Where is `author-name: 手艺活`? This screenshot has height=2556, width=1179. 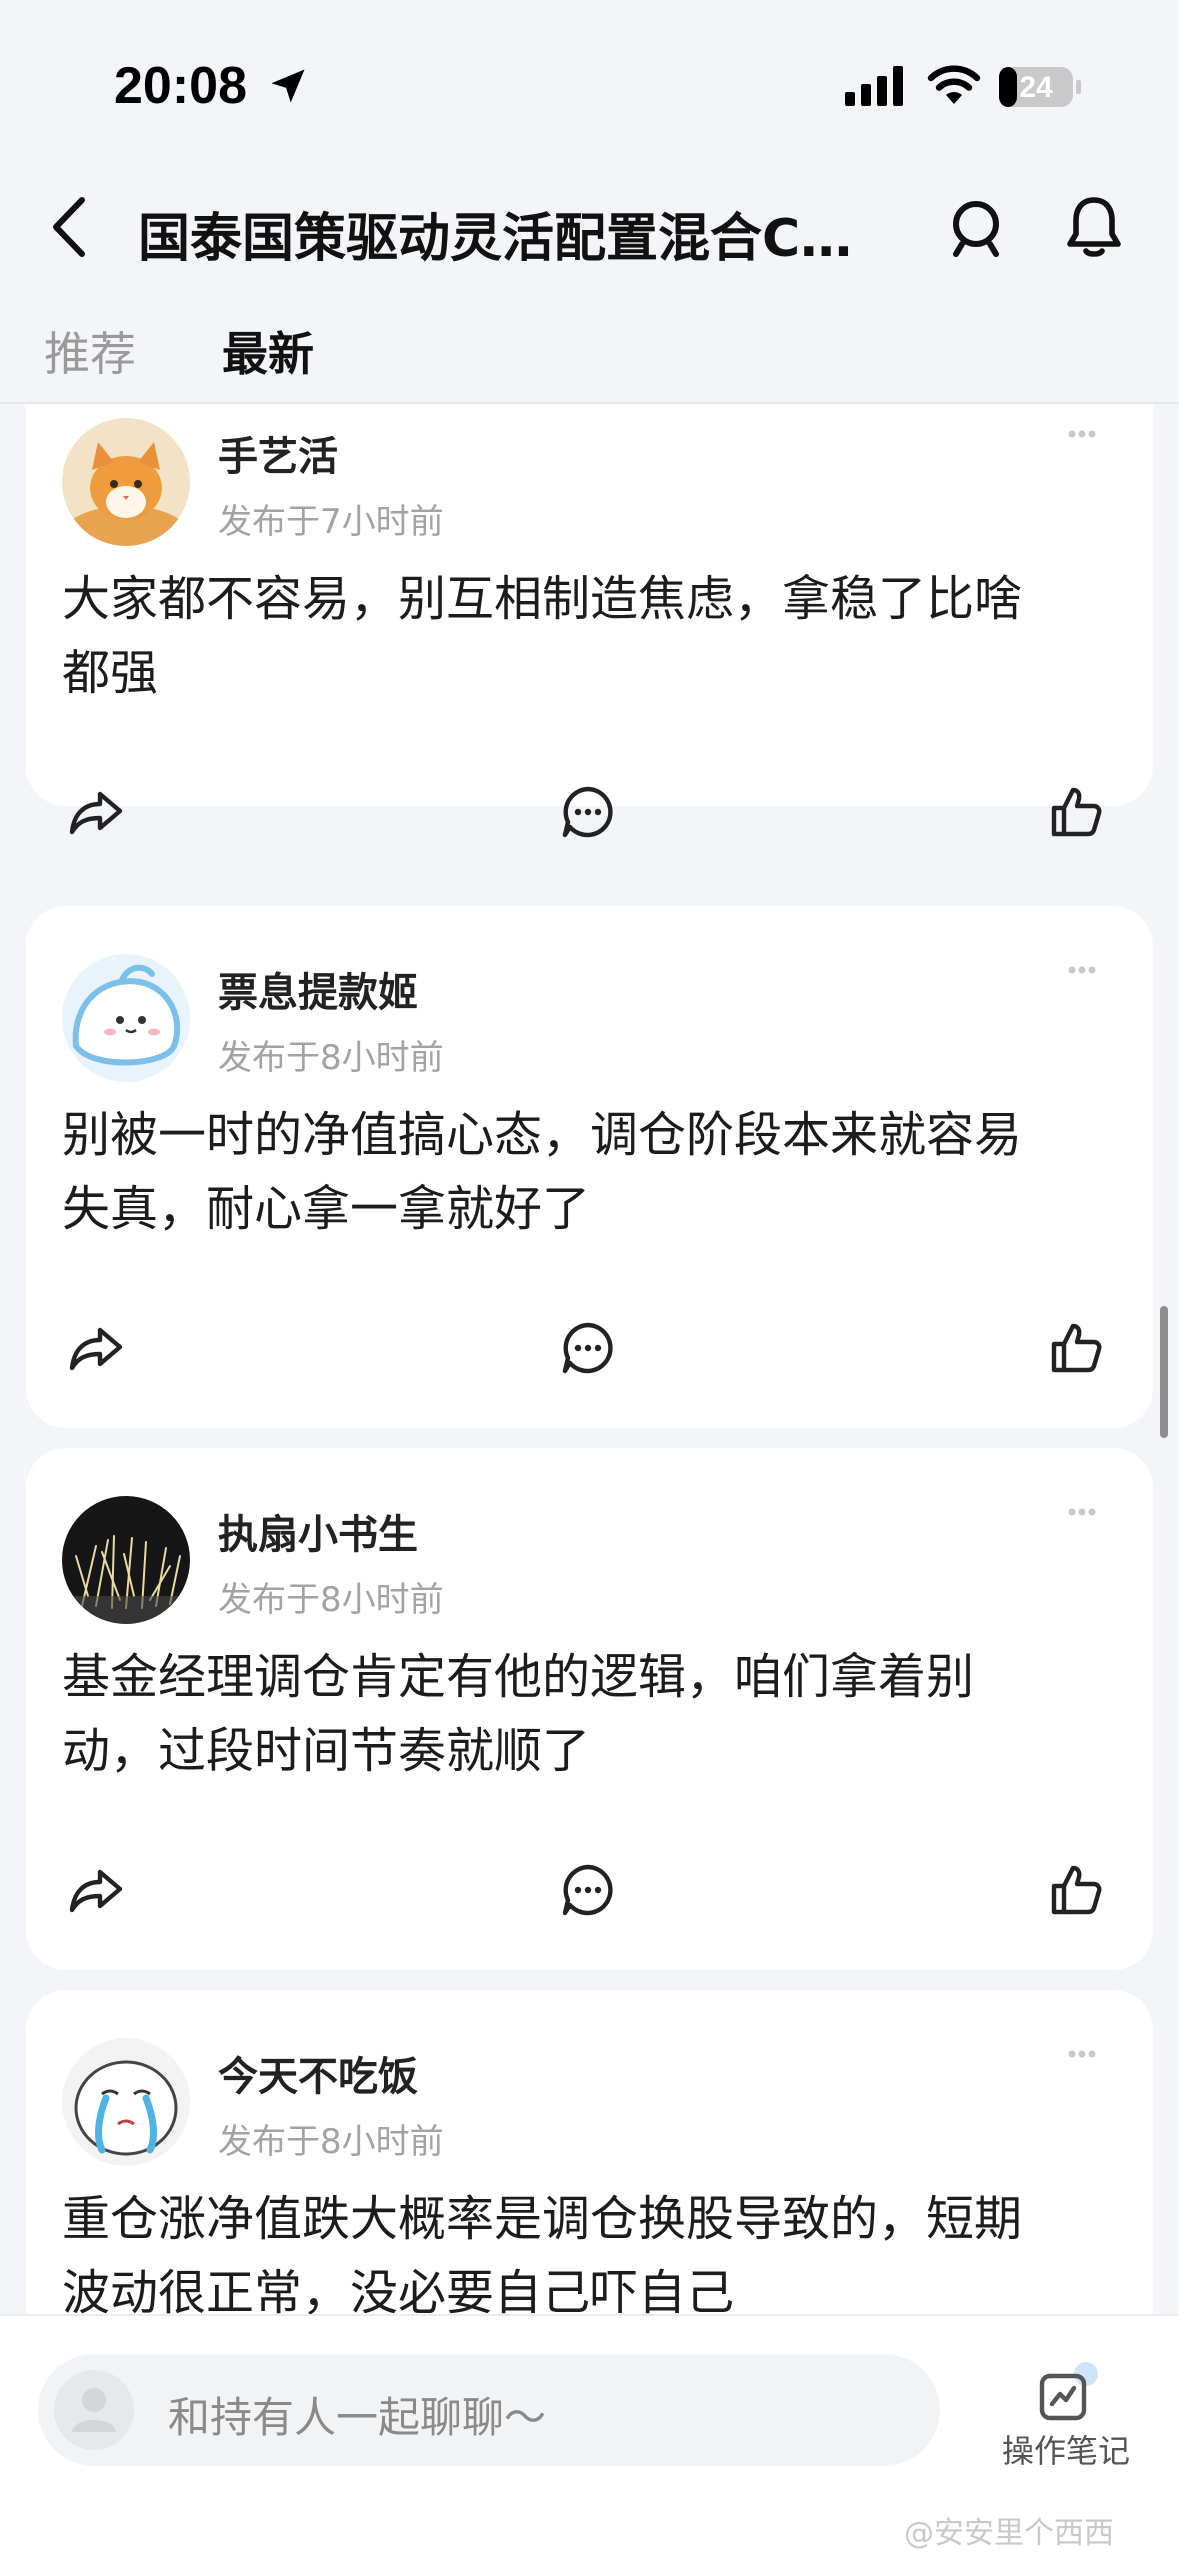 author-name: 手艺活 is located at coordinates (278, 453).